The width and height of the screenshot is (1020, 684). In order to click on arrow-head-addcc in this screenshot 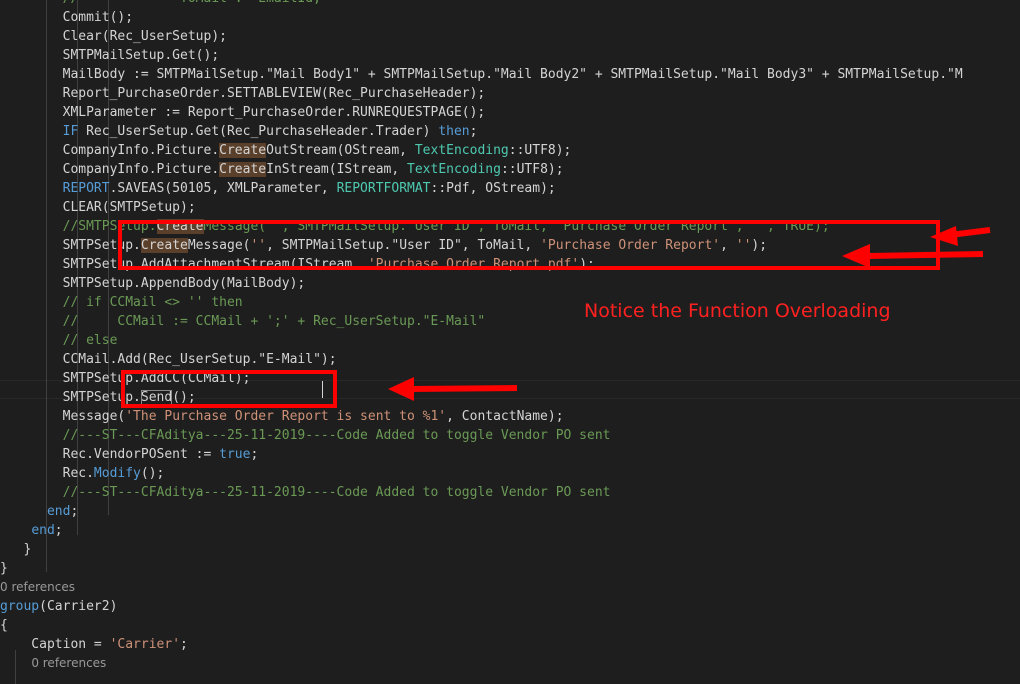, I will do `click(401, 389)`.